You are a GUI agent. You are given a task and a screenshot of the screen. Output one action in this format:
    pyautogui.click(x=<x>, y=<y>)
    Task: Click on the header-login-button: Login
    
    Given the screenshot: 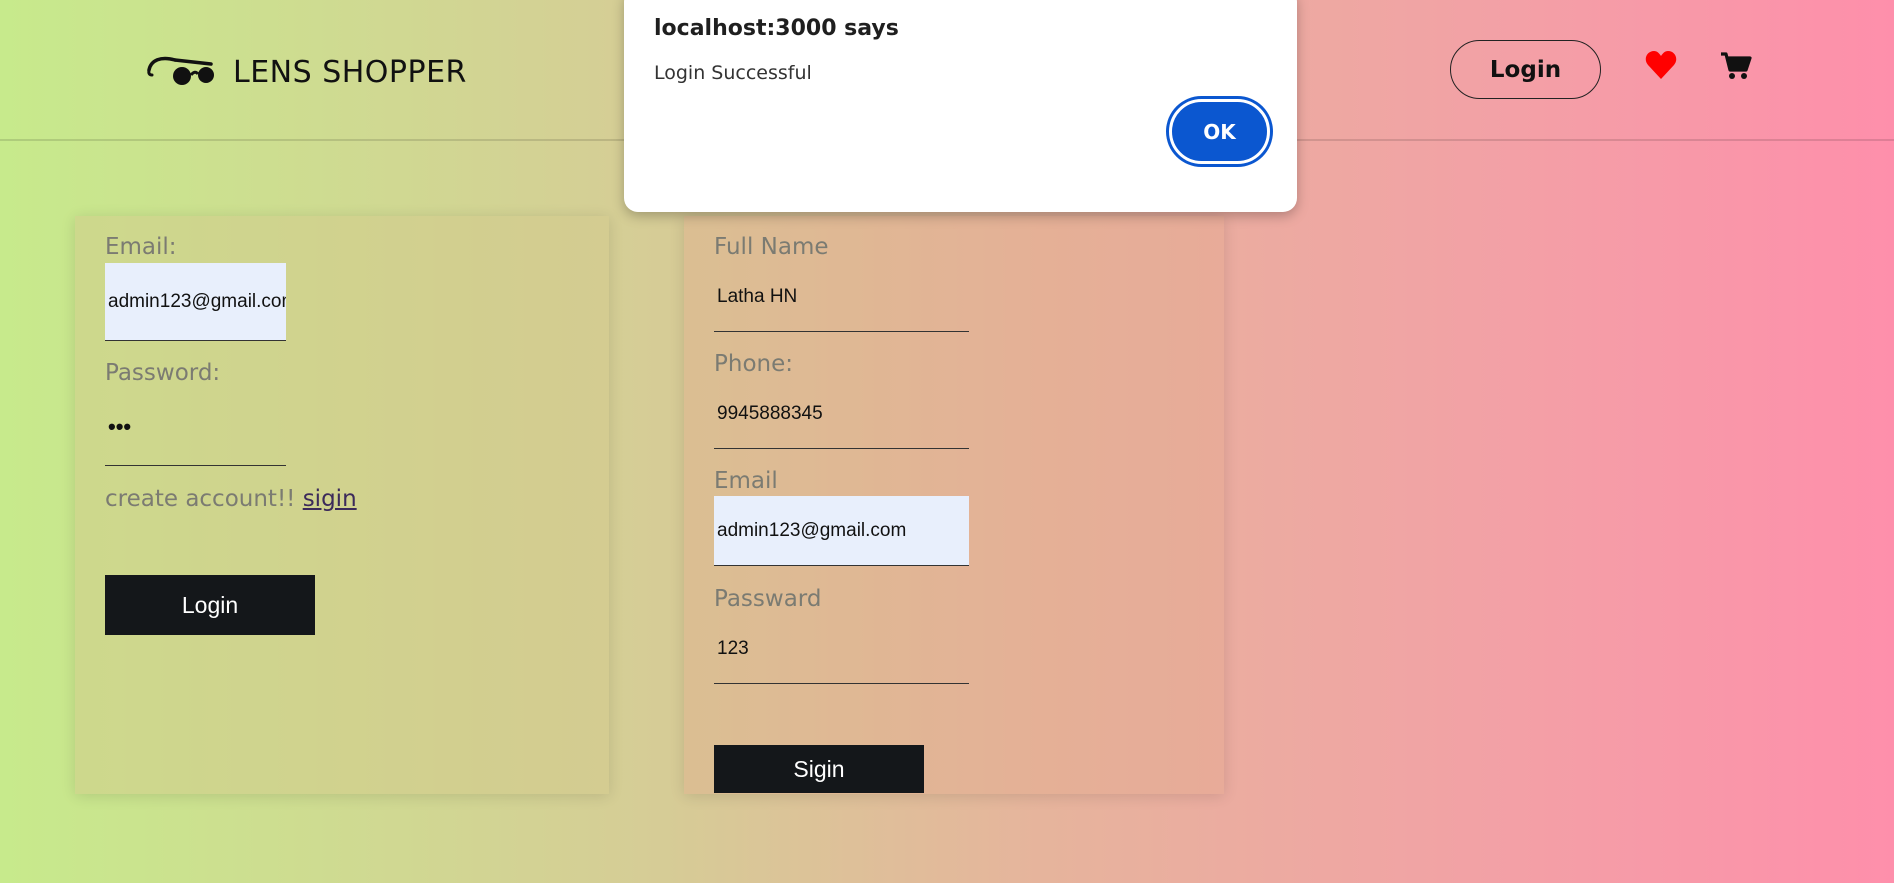 What is the action you would take?
    pyautogui.click(x=1525, y=69)
    